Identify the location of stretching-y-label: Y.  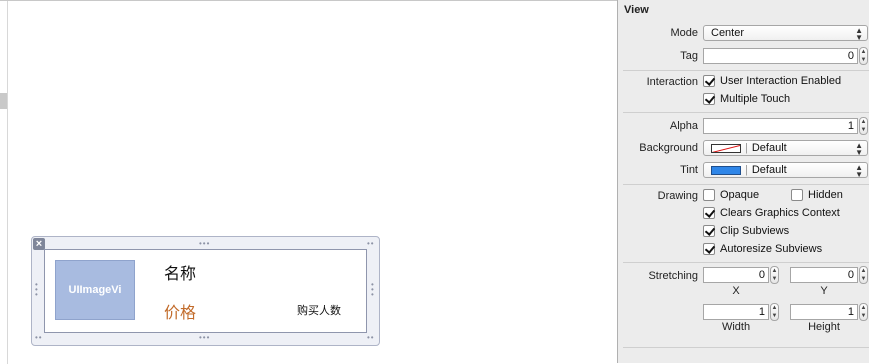
(824, 291).